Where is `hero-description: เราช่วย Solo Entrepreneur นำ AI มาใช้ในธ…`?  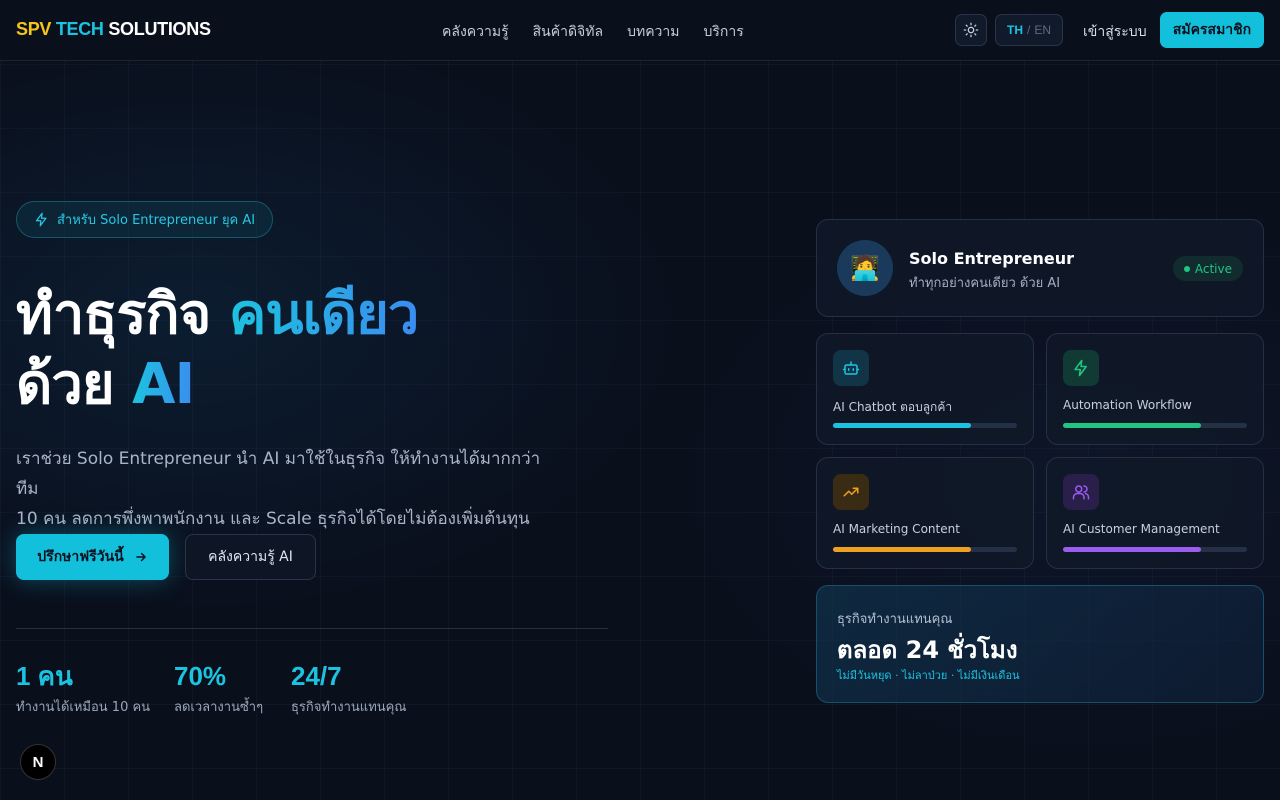
hero-description: เราช่วย Solo Entrepreneur นำ AI มาใช้ในธ… is located at coordinates (286, 489).